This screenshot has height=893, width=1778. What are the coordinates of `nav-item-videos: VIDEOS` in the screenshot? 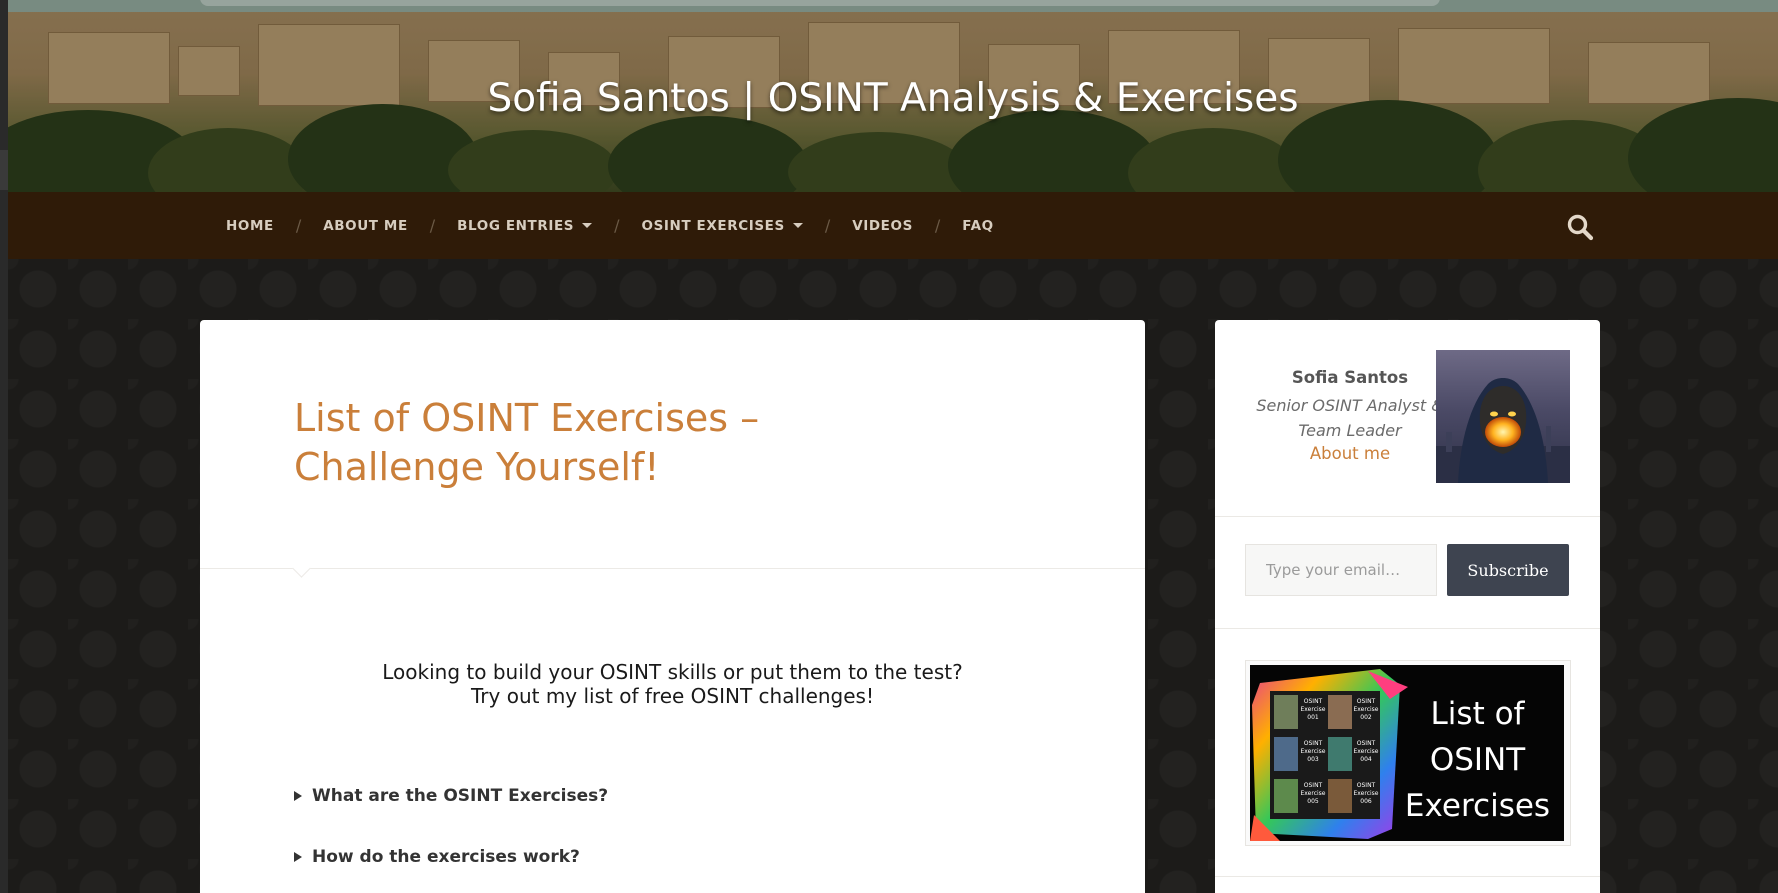 It's located at (882, 226).